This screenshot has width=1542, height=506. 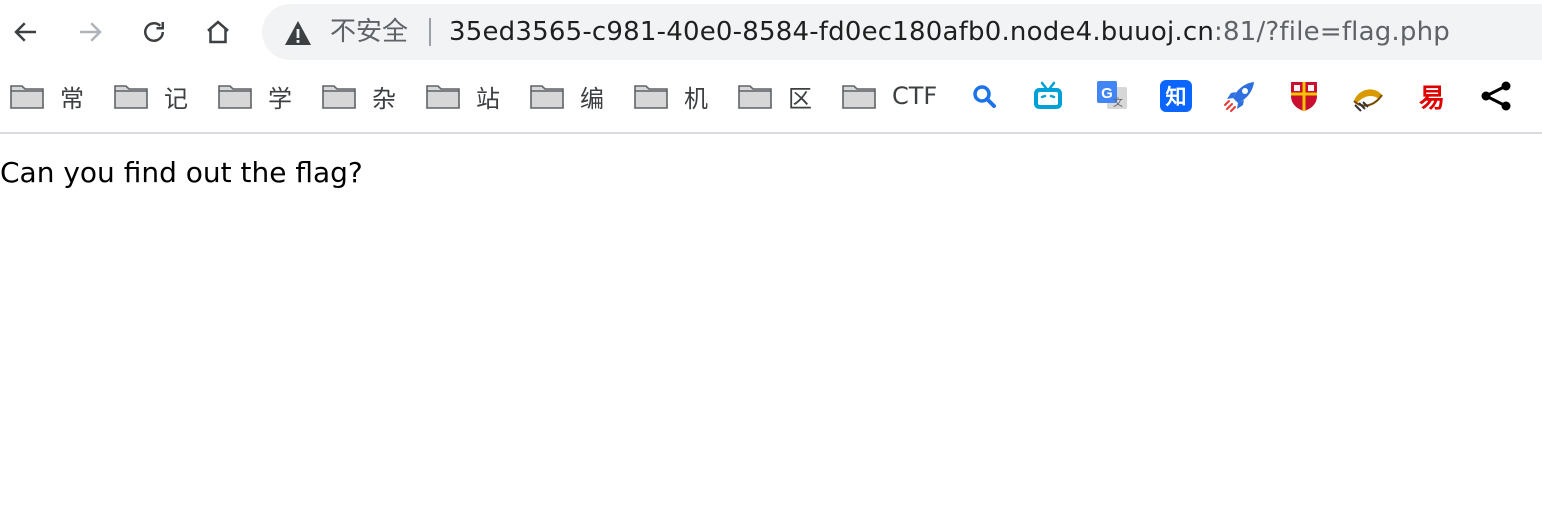 I want to click on bookmark-search, so click(x=984, y=96).